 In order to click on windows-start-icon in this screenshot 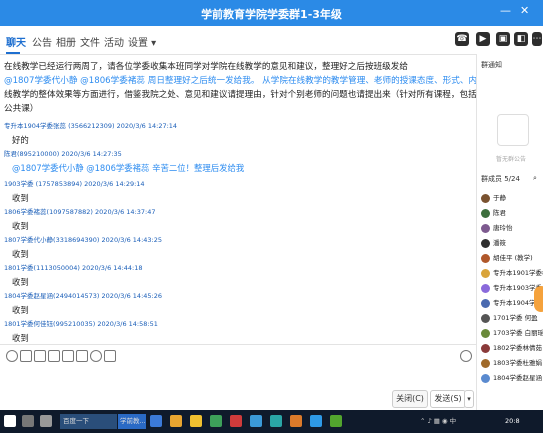, I will do `click(10, 421)`.